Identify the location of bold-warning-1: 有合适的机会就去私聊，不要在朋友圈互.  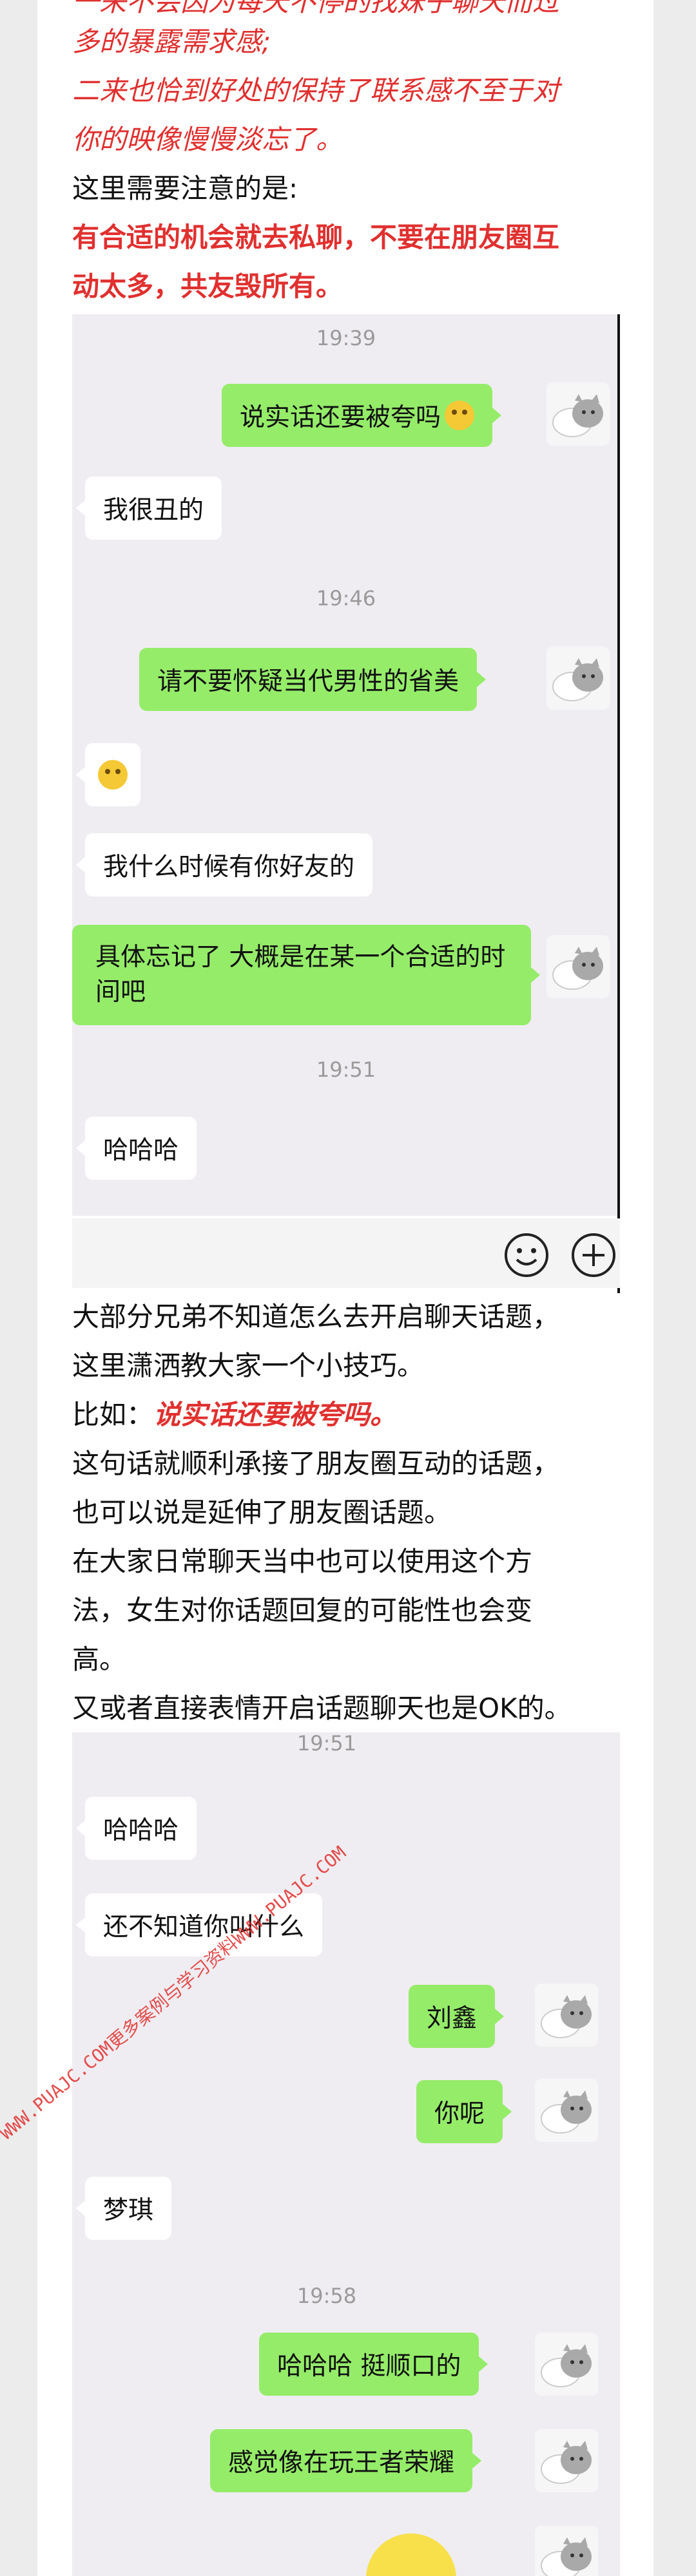
(316, 238).